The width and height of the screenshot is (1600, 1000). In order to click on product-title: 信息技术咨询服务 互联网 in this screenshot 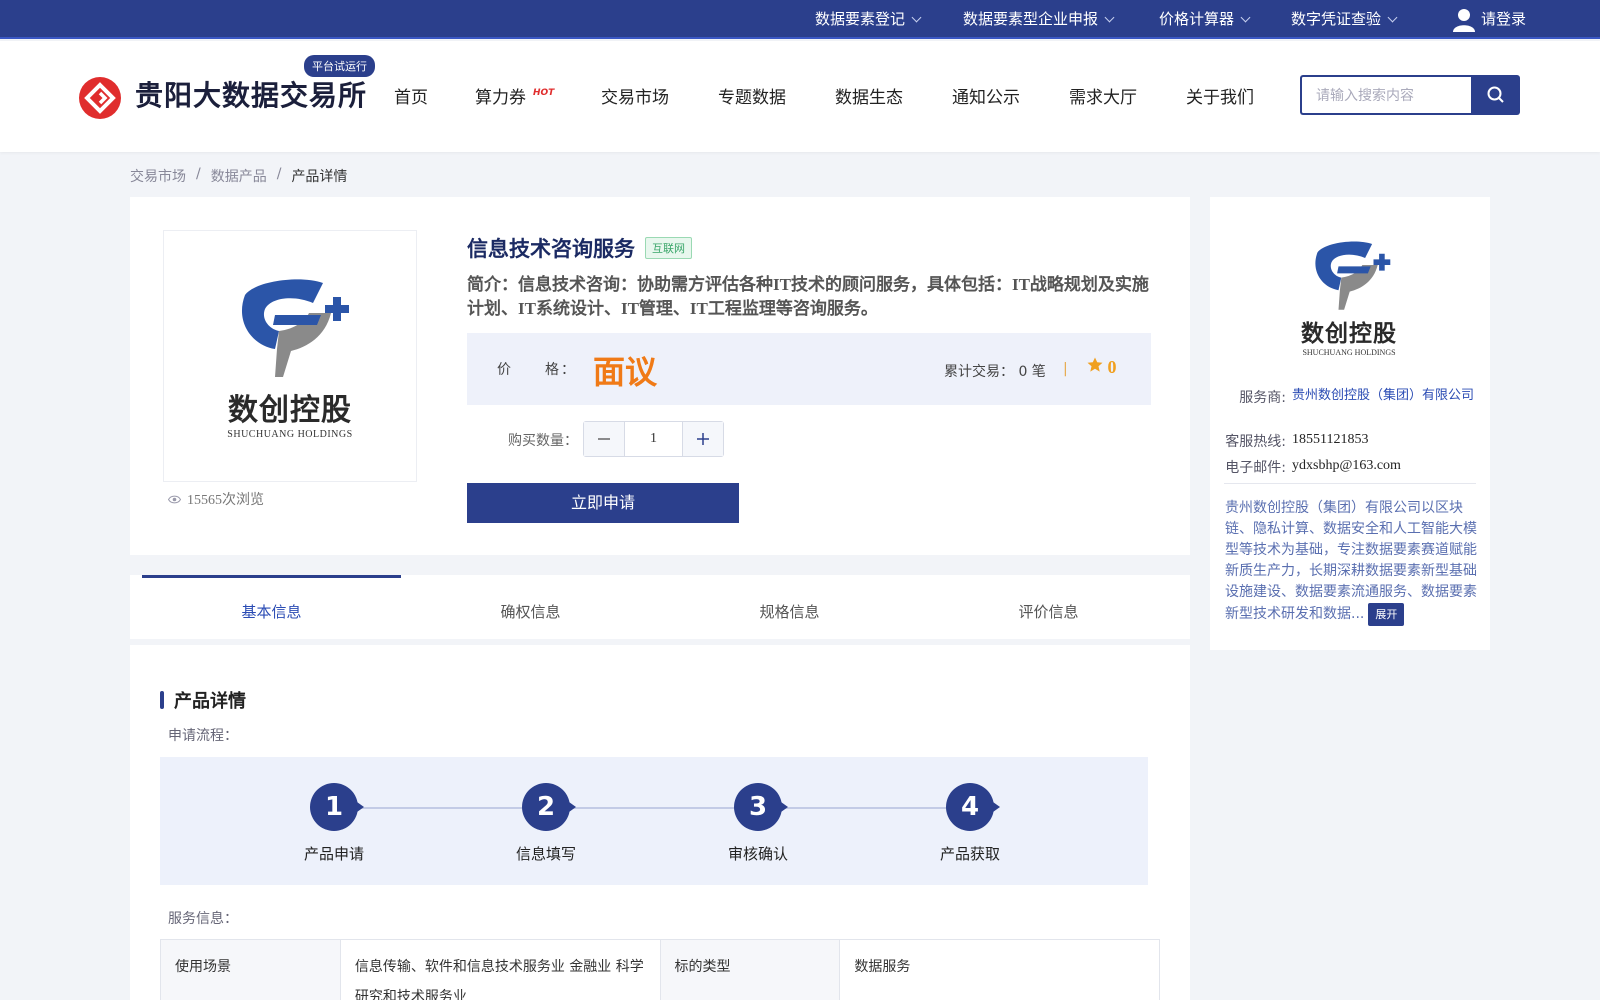, I will do `click(579, 248)`.